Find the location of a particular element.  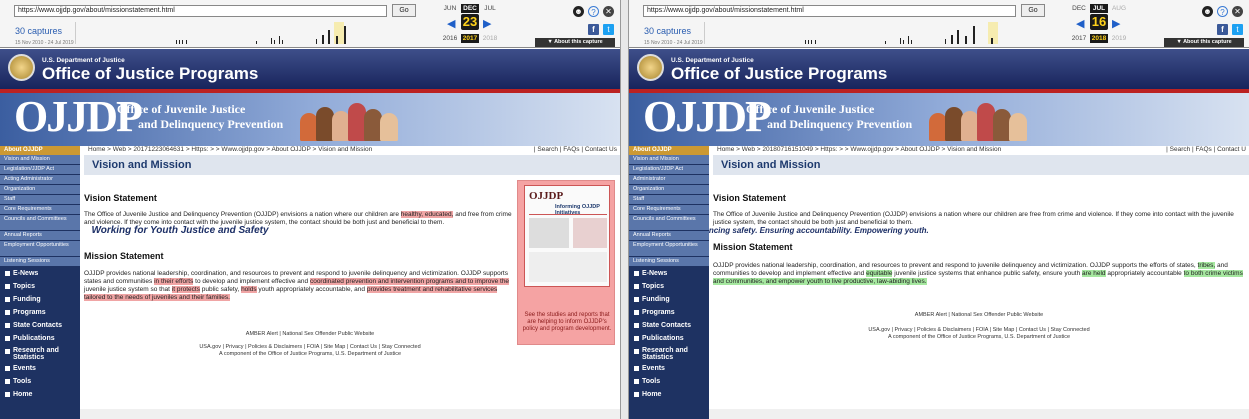

nav-sub-item: Administrator is located at coordinates (669, 180).